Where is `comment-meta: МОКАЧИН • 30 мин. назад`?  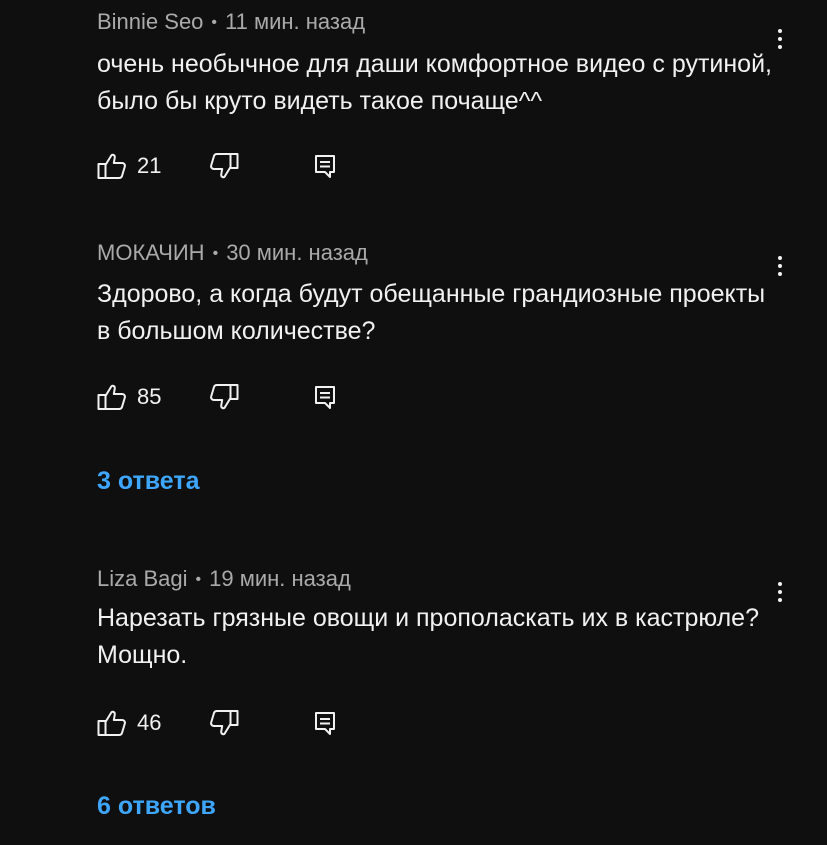 comment-meta: МОКАЧИН • 30 мин. назад is located at coordinates (232, 253).